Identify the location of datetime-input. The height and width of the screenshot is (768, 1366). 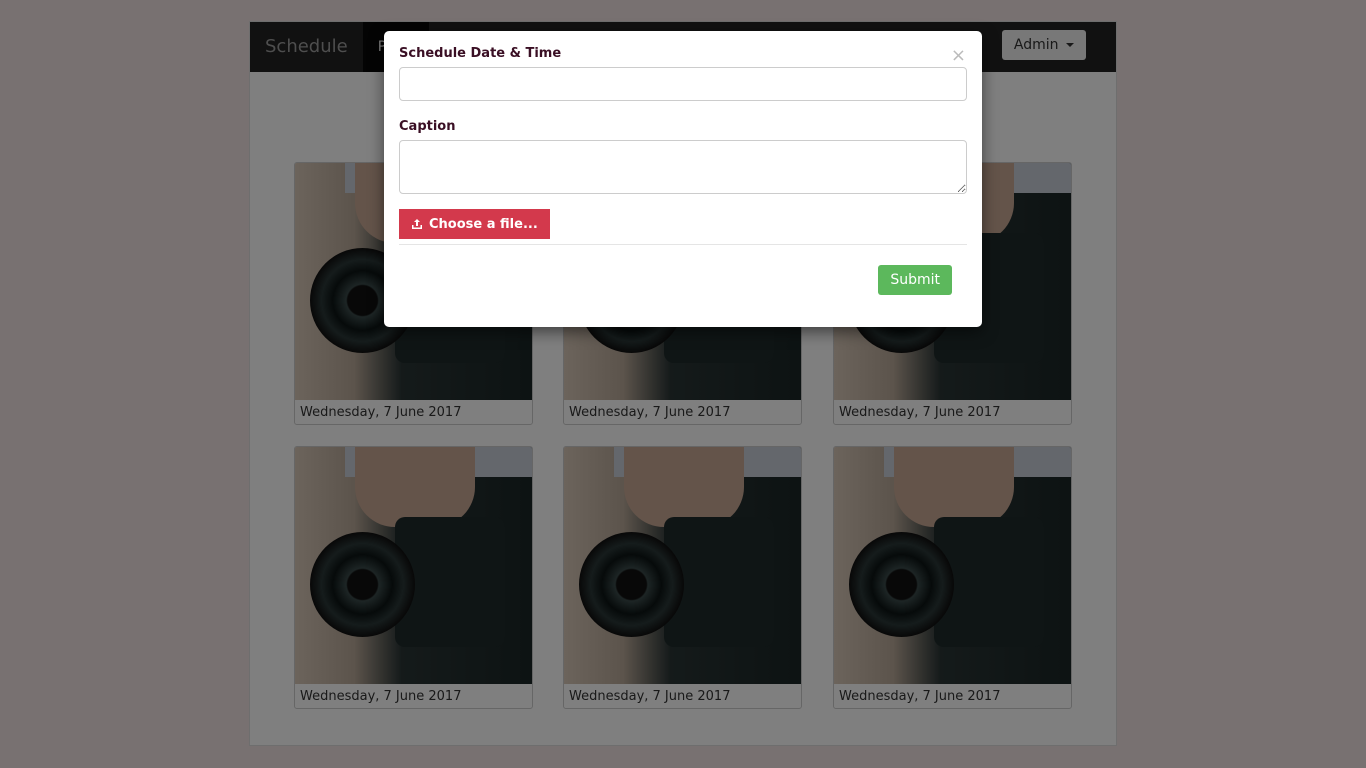
(683, 84).